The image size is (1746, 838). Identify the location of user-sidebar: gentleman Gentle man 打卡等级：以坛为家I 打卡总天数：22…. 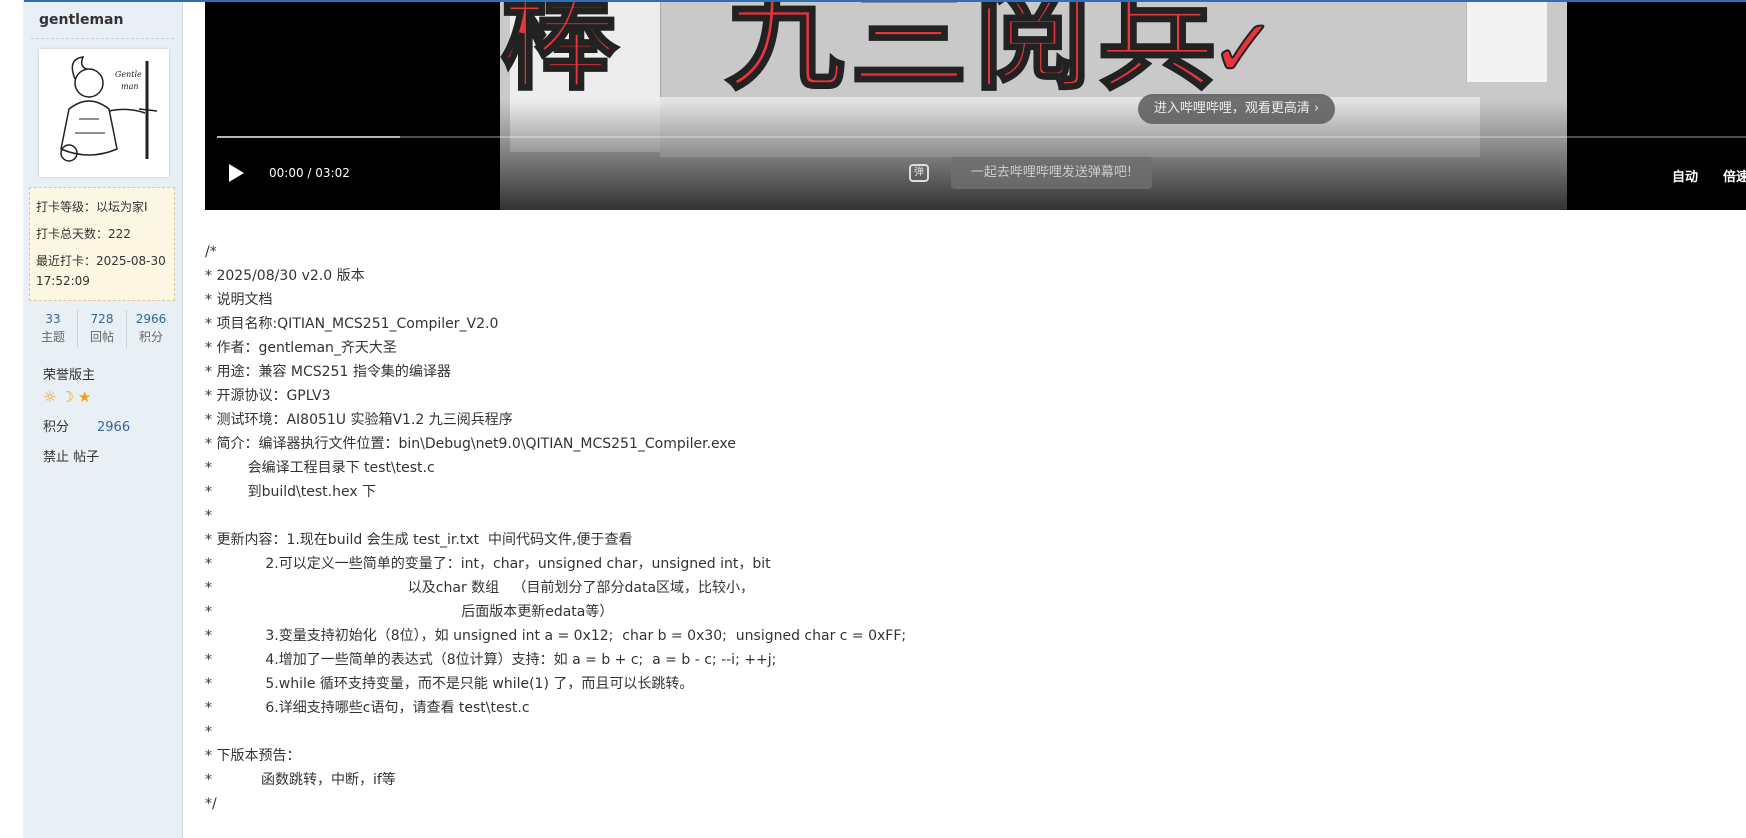
(103, 420).